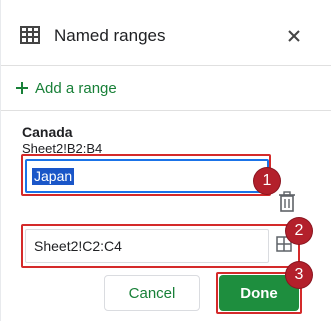 This screenshot has width=331, height=321. I want to click on add-range-label: Add a range, so click(76, 88).